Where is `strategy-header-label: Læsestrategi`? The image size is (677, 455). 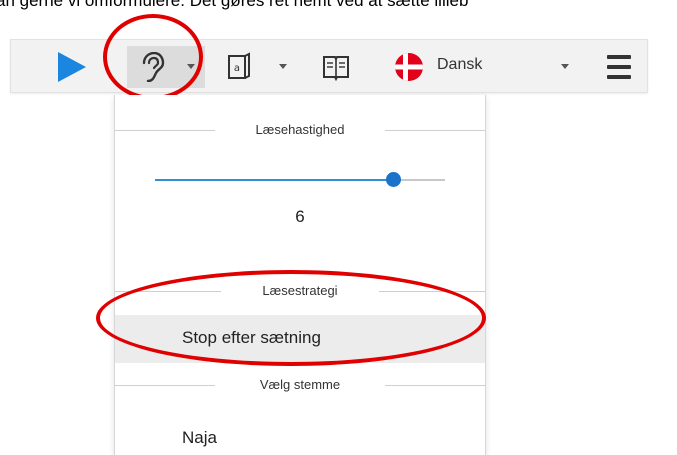 strategy-header-label: Læsestrategi is located at coordinates (300, 290).